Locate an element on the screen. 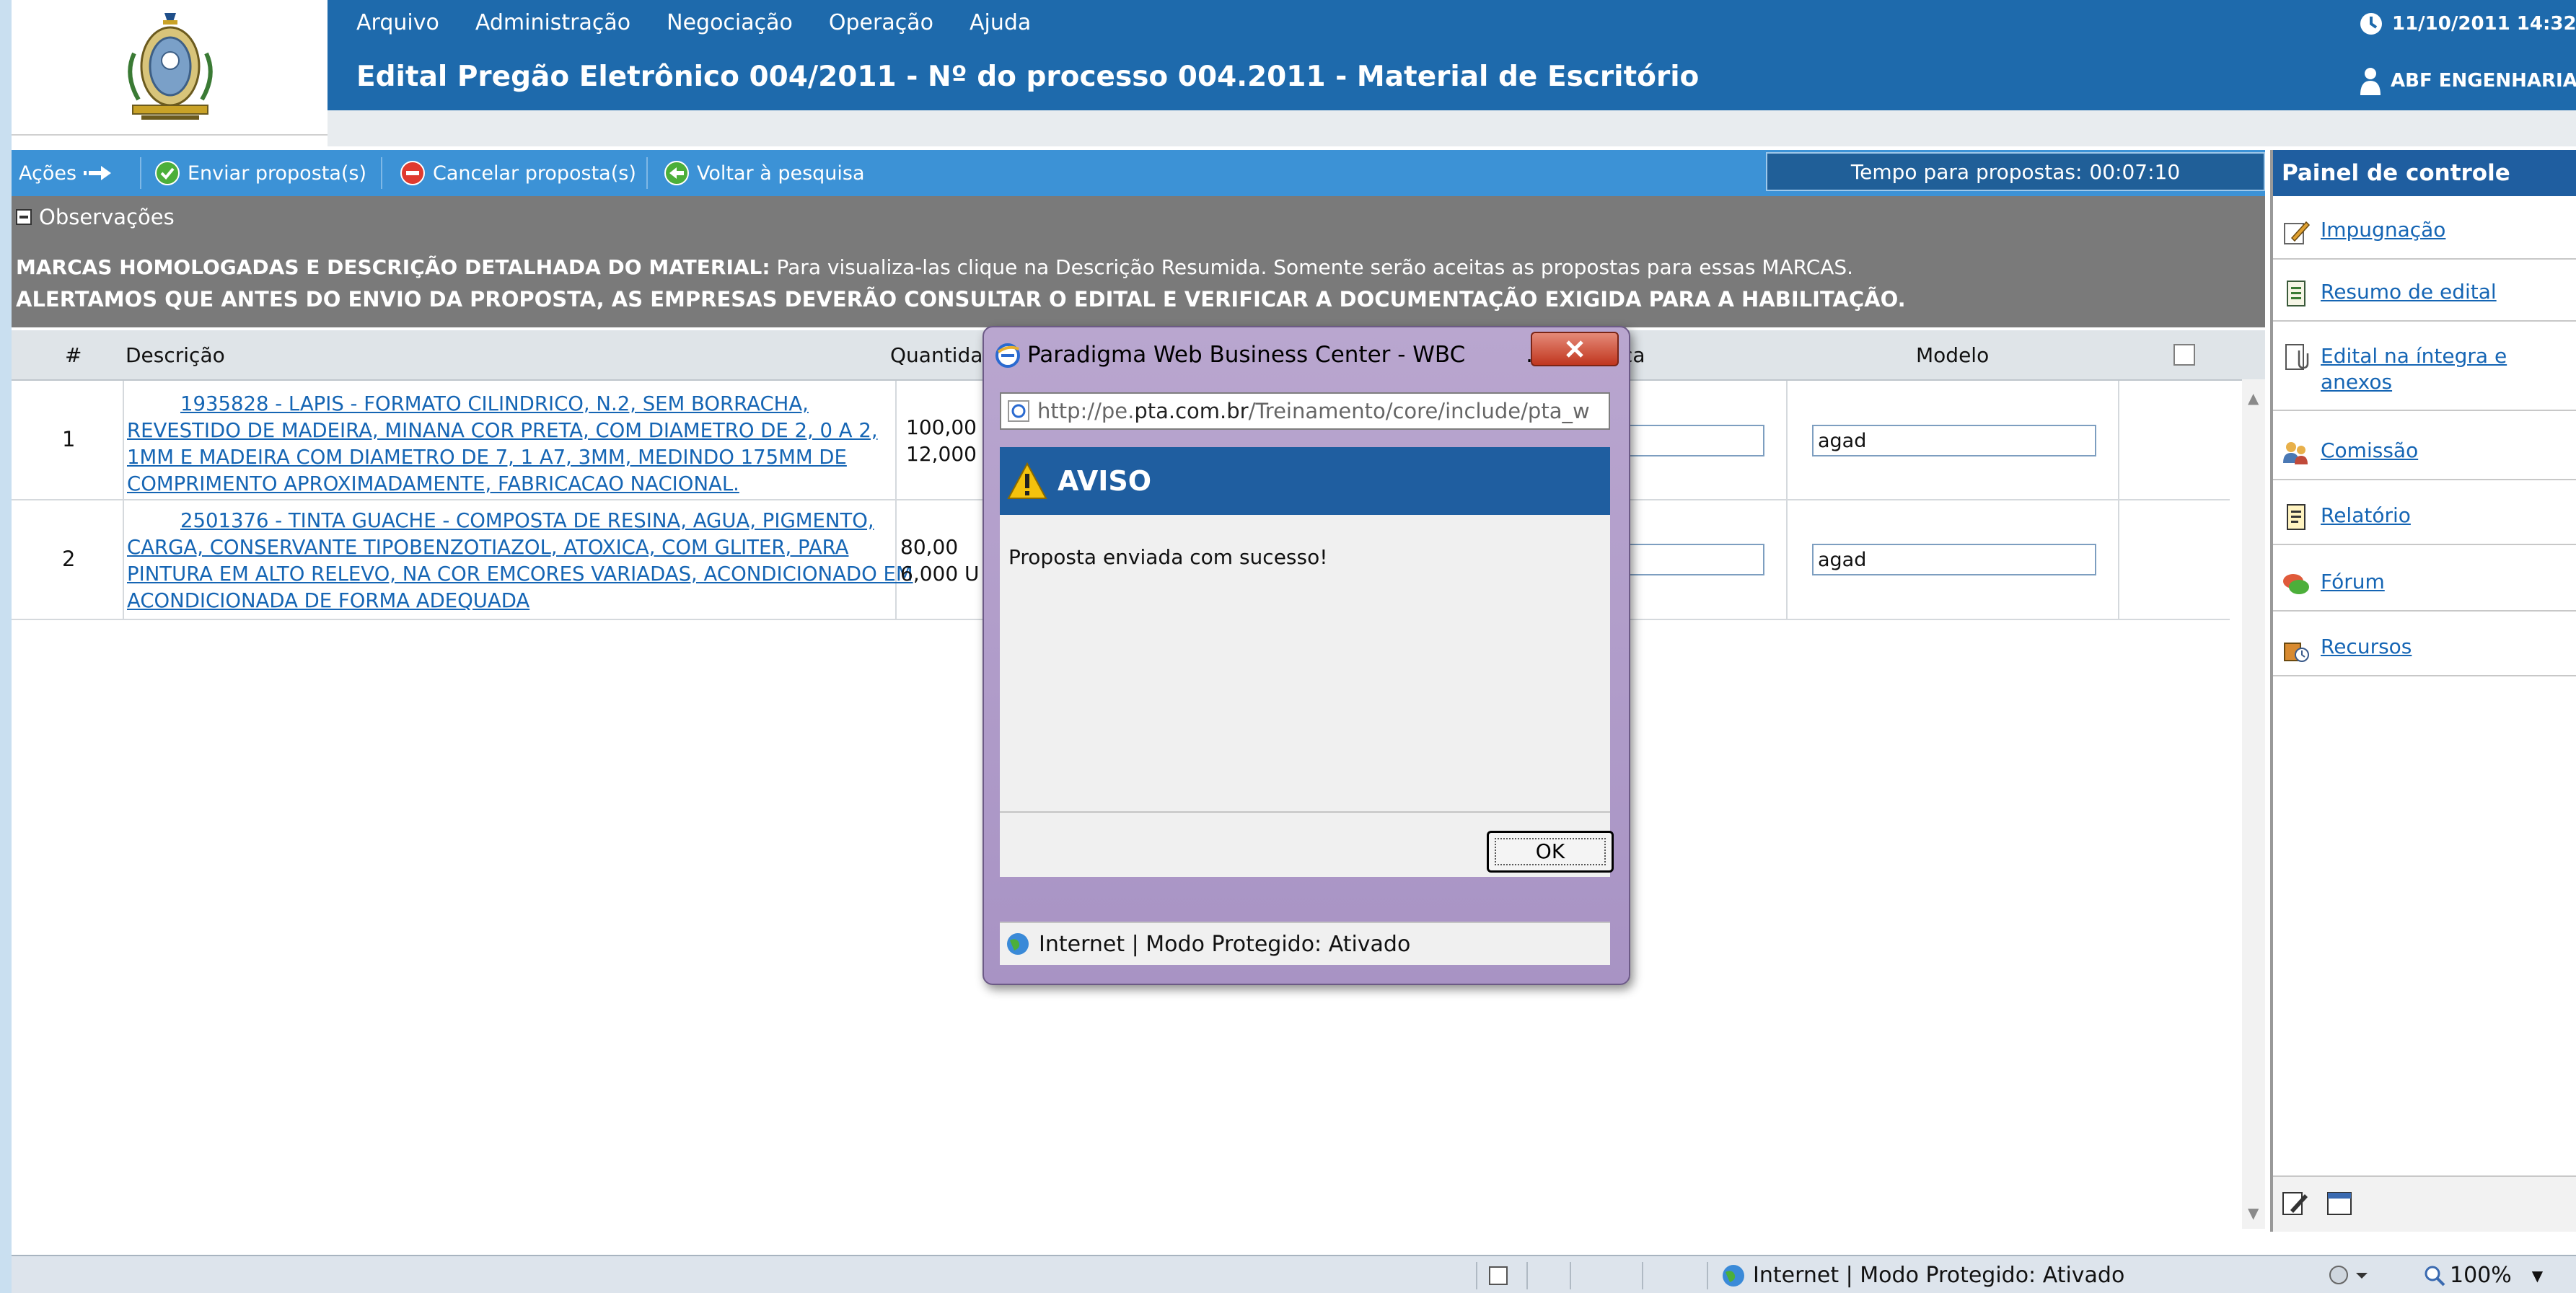 Image resolution: width=2576 pixels, height=1293 pixels. enviar-label: Enviar proposta(s) is located at coordinates (277, 173).